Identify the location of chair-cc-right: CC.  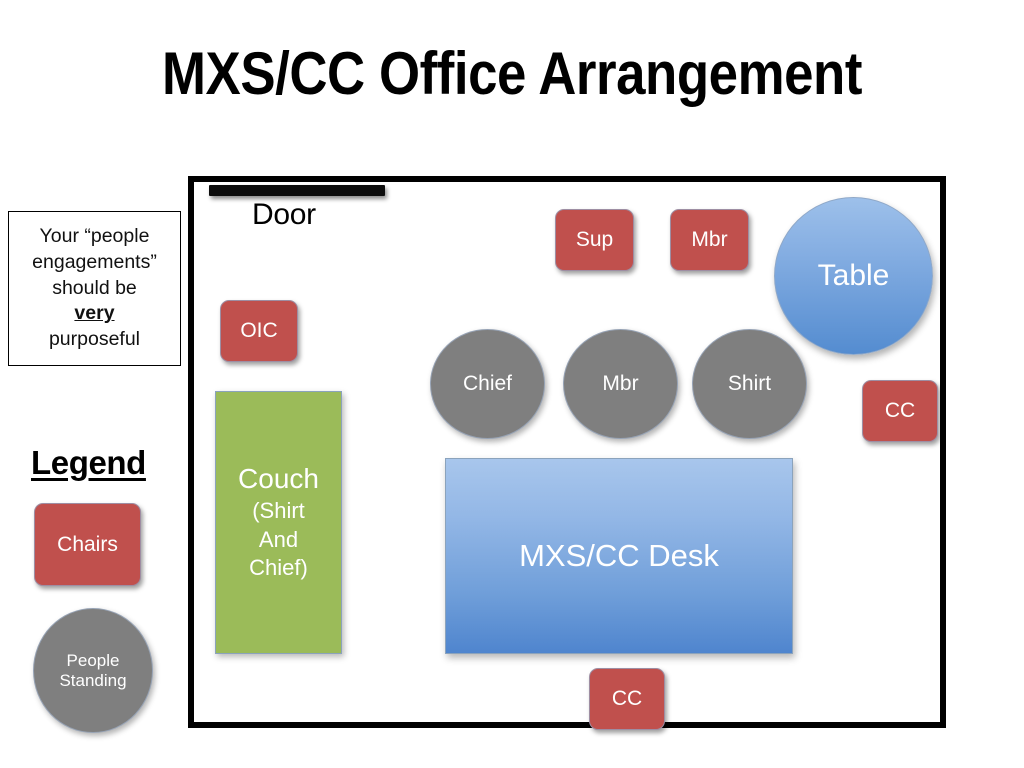
(900, 411).